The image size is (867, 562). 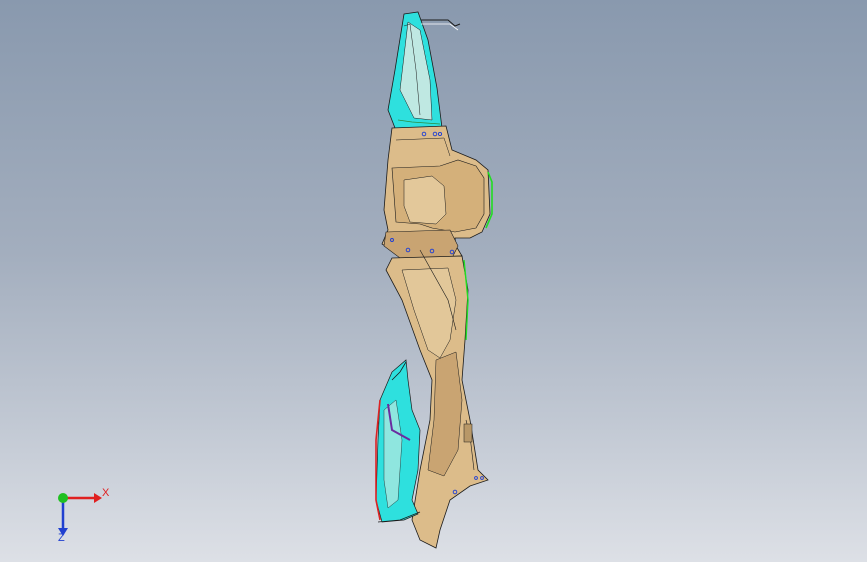 I want to click on x-axis-label: X, so click(x=106, y=493).